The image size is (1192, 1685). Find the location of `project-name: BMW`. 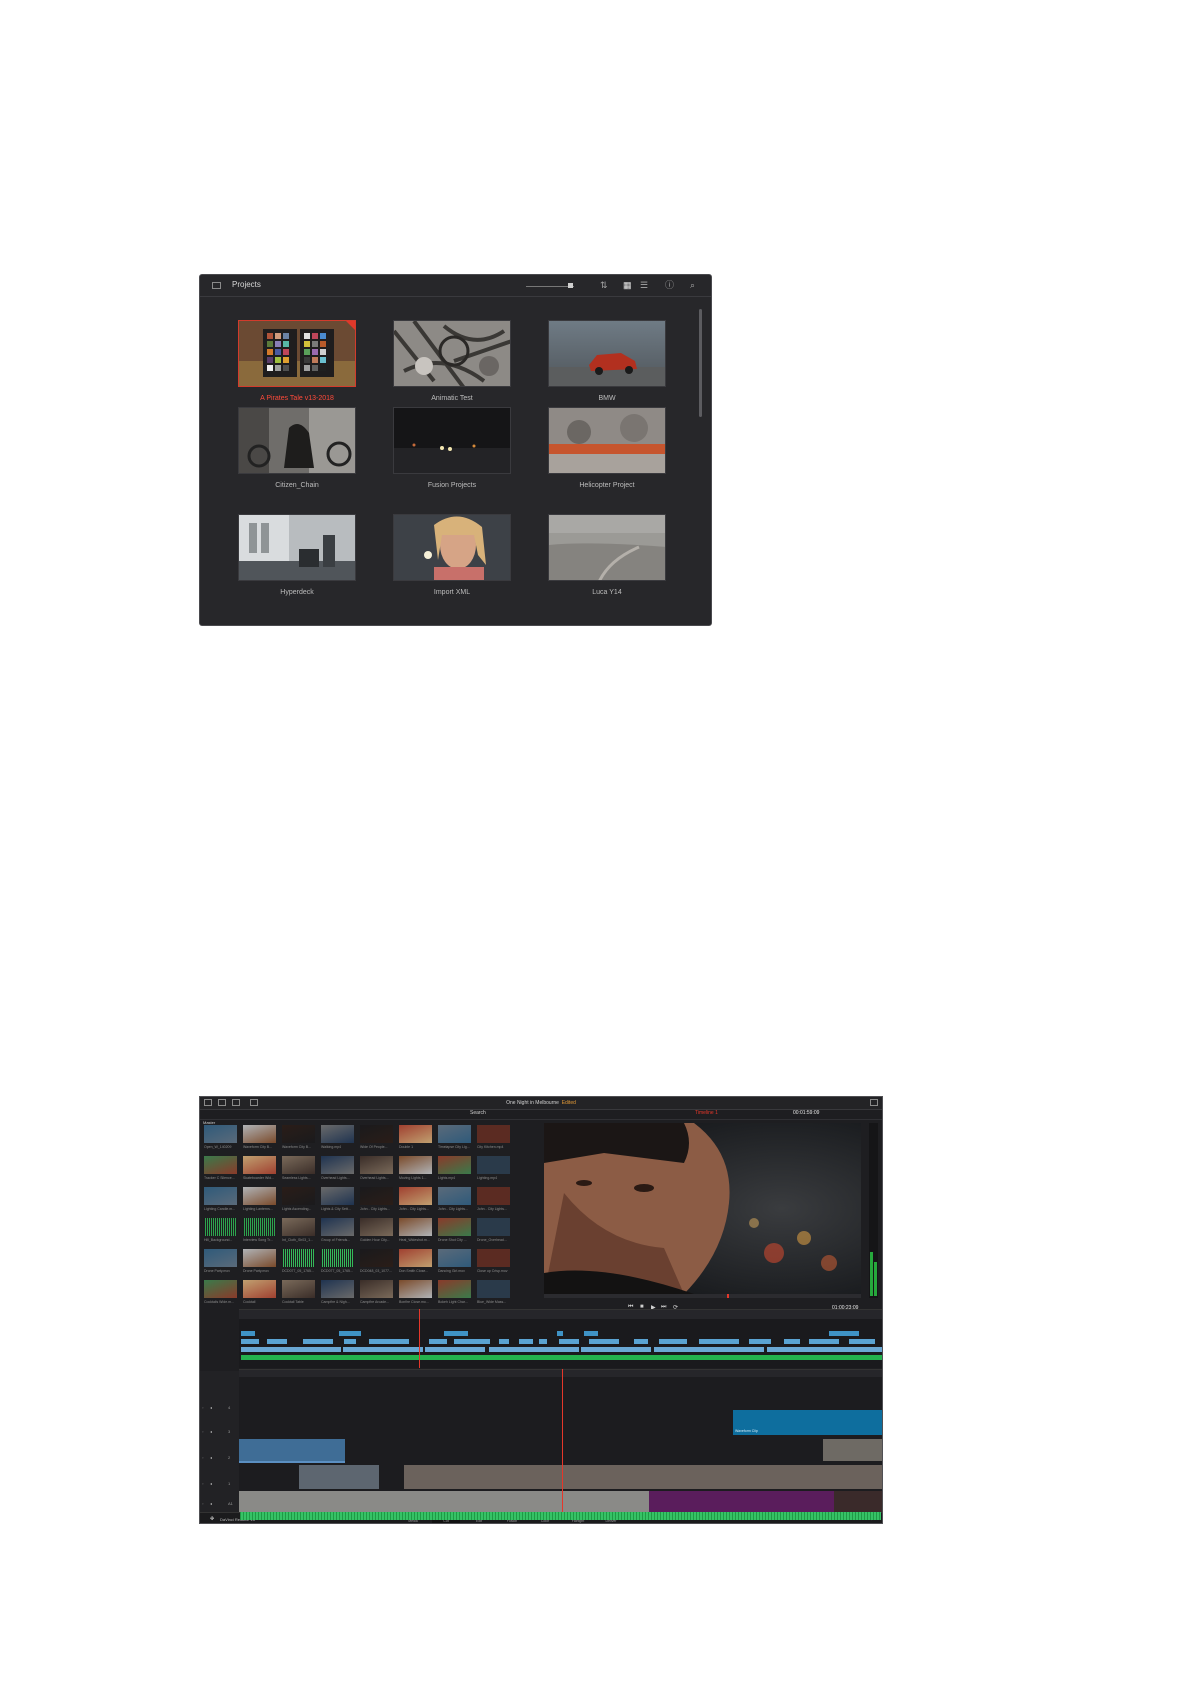

project-name: BMW is located at coordinates (607, 398).